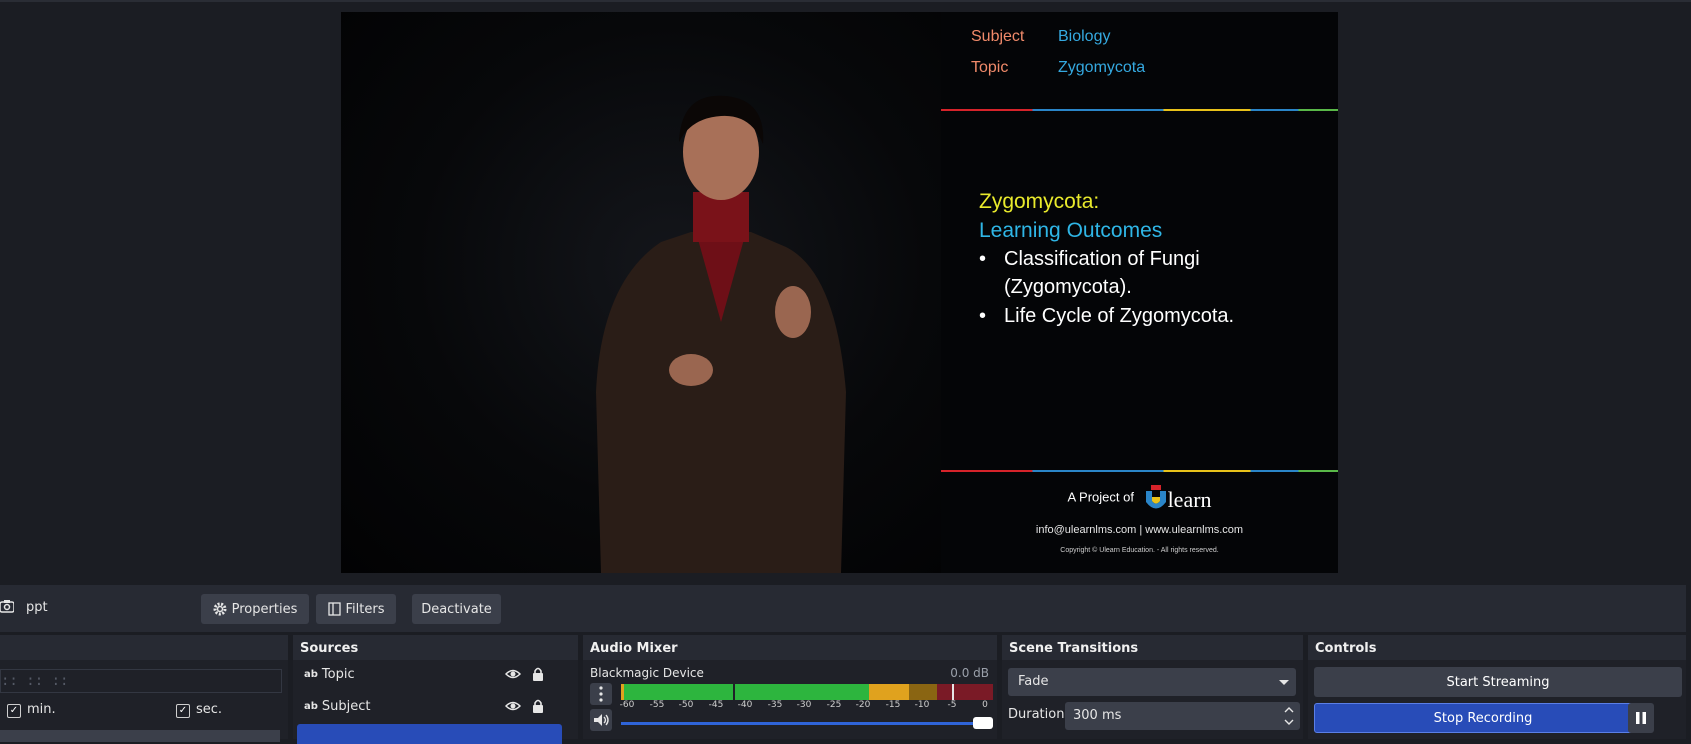  I want to click on speaker-icon, so click(601, 720).